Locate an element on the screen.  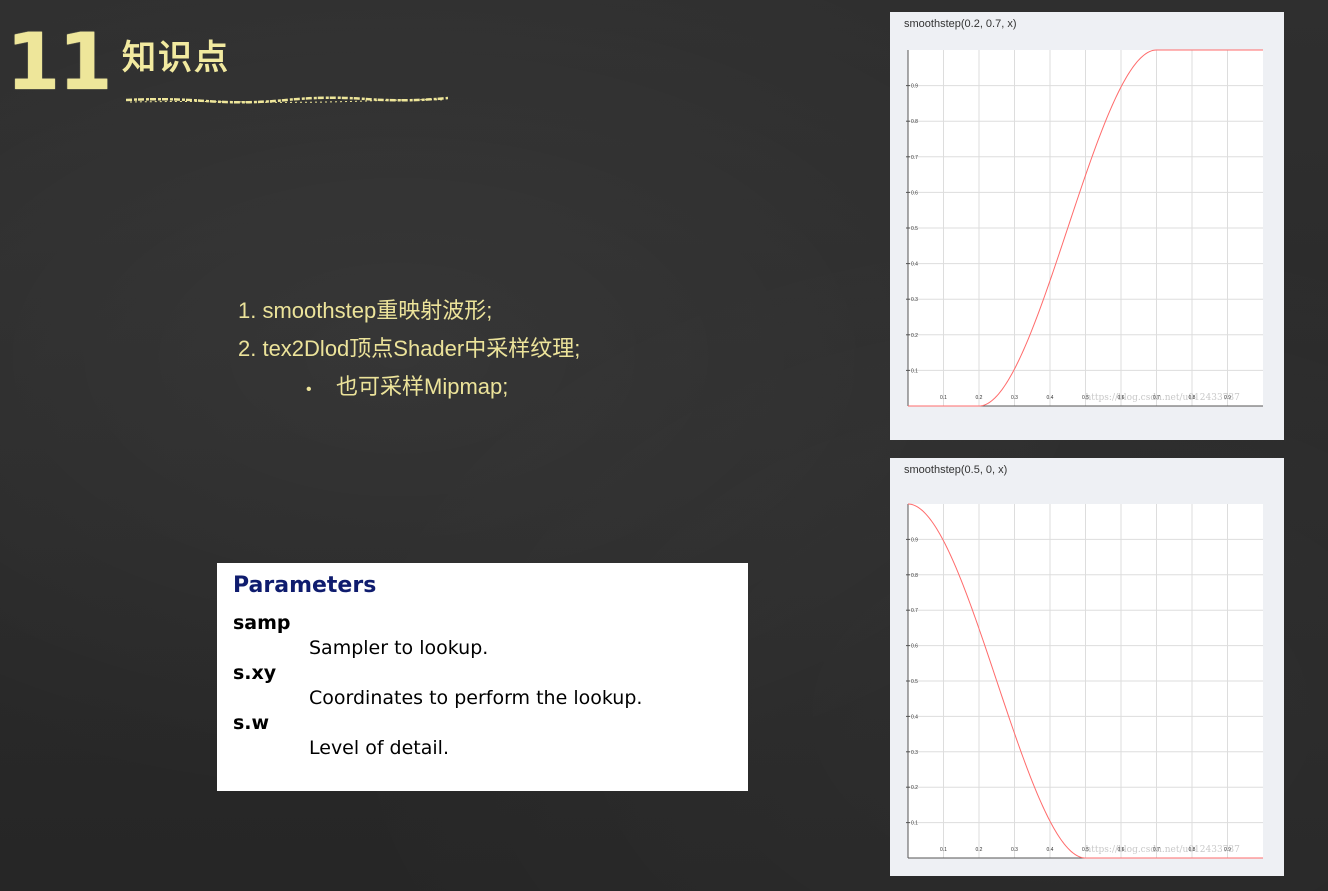
section-title: 知识点 is located at coordinates (176, 58).